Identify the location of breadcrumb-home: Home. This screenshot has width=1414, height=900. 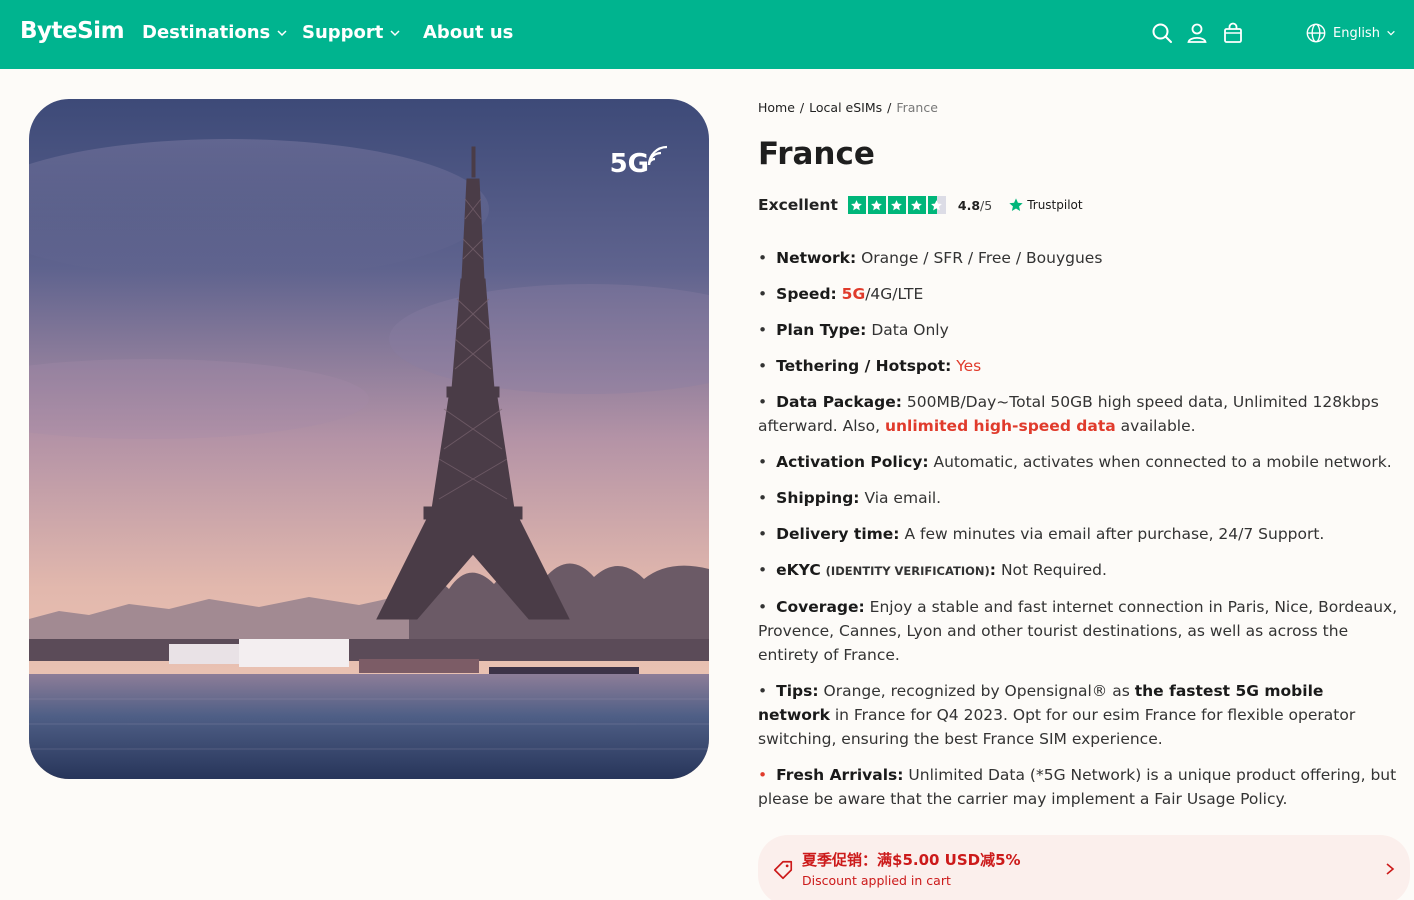
(776, 107).